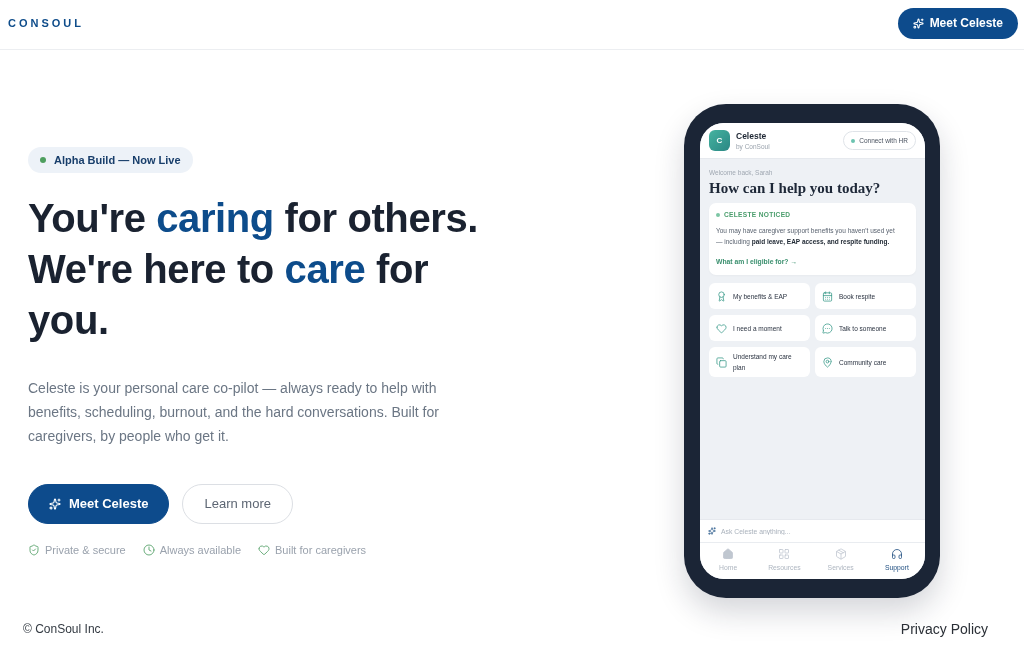 Image resolution: width=1024 pixels, height=665 pixels. Describe the element at coordinates (752, 136) in the screenshot. I see `assistant-name: Celeste` at that location.